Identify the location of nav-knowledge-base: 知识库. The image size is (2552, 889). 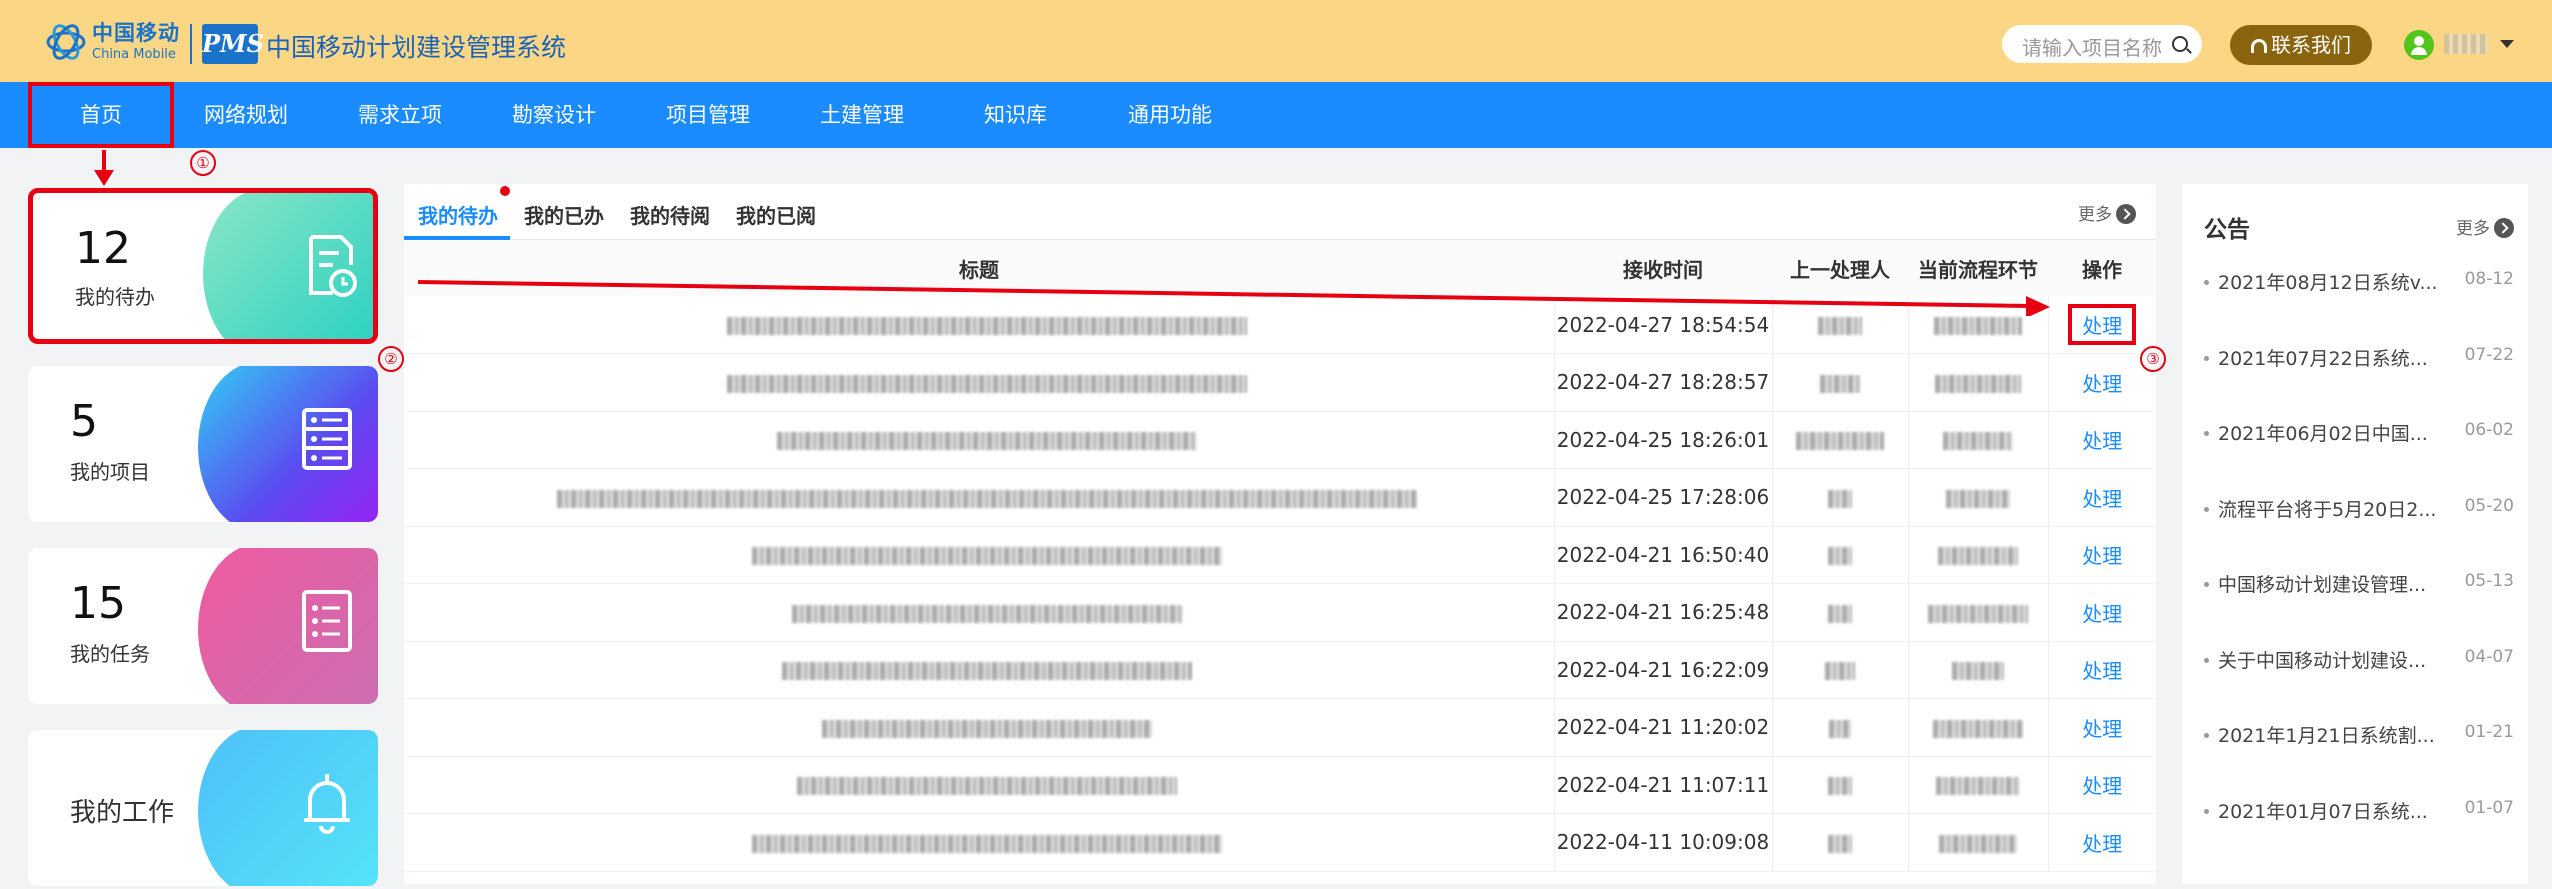
(1015, 115).